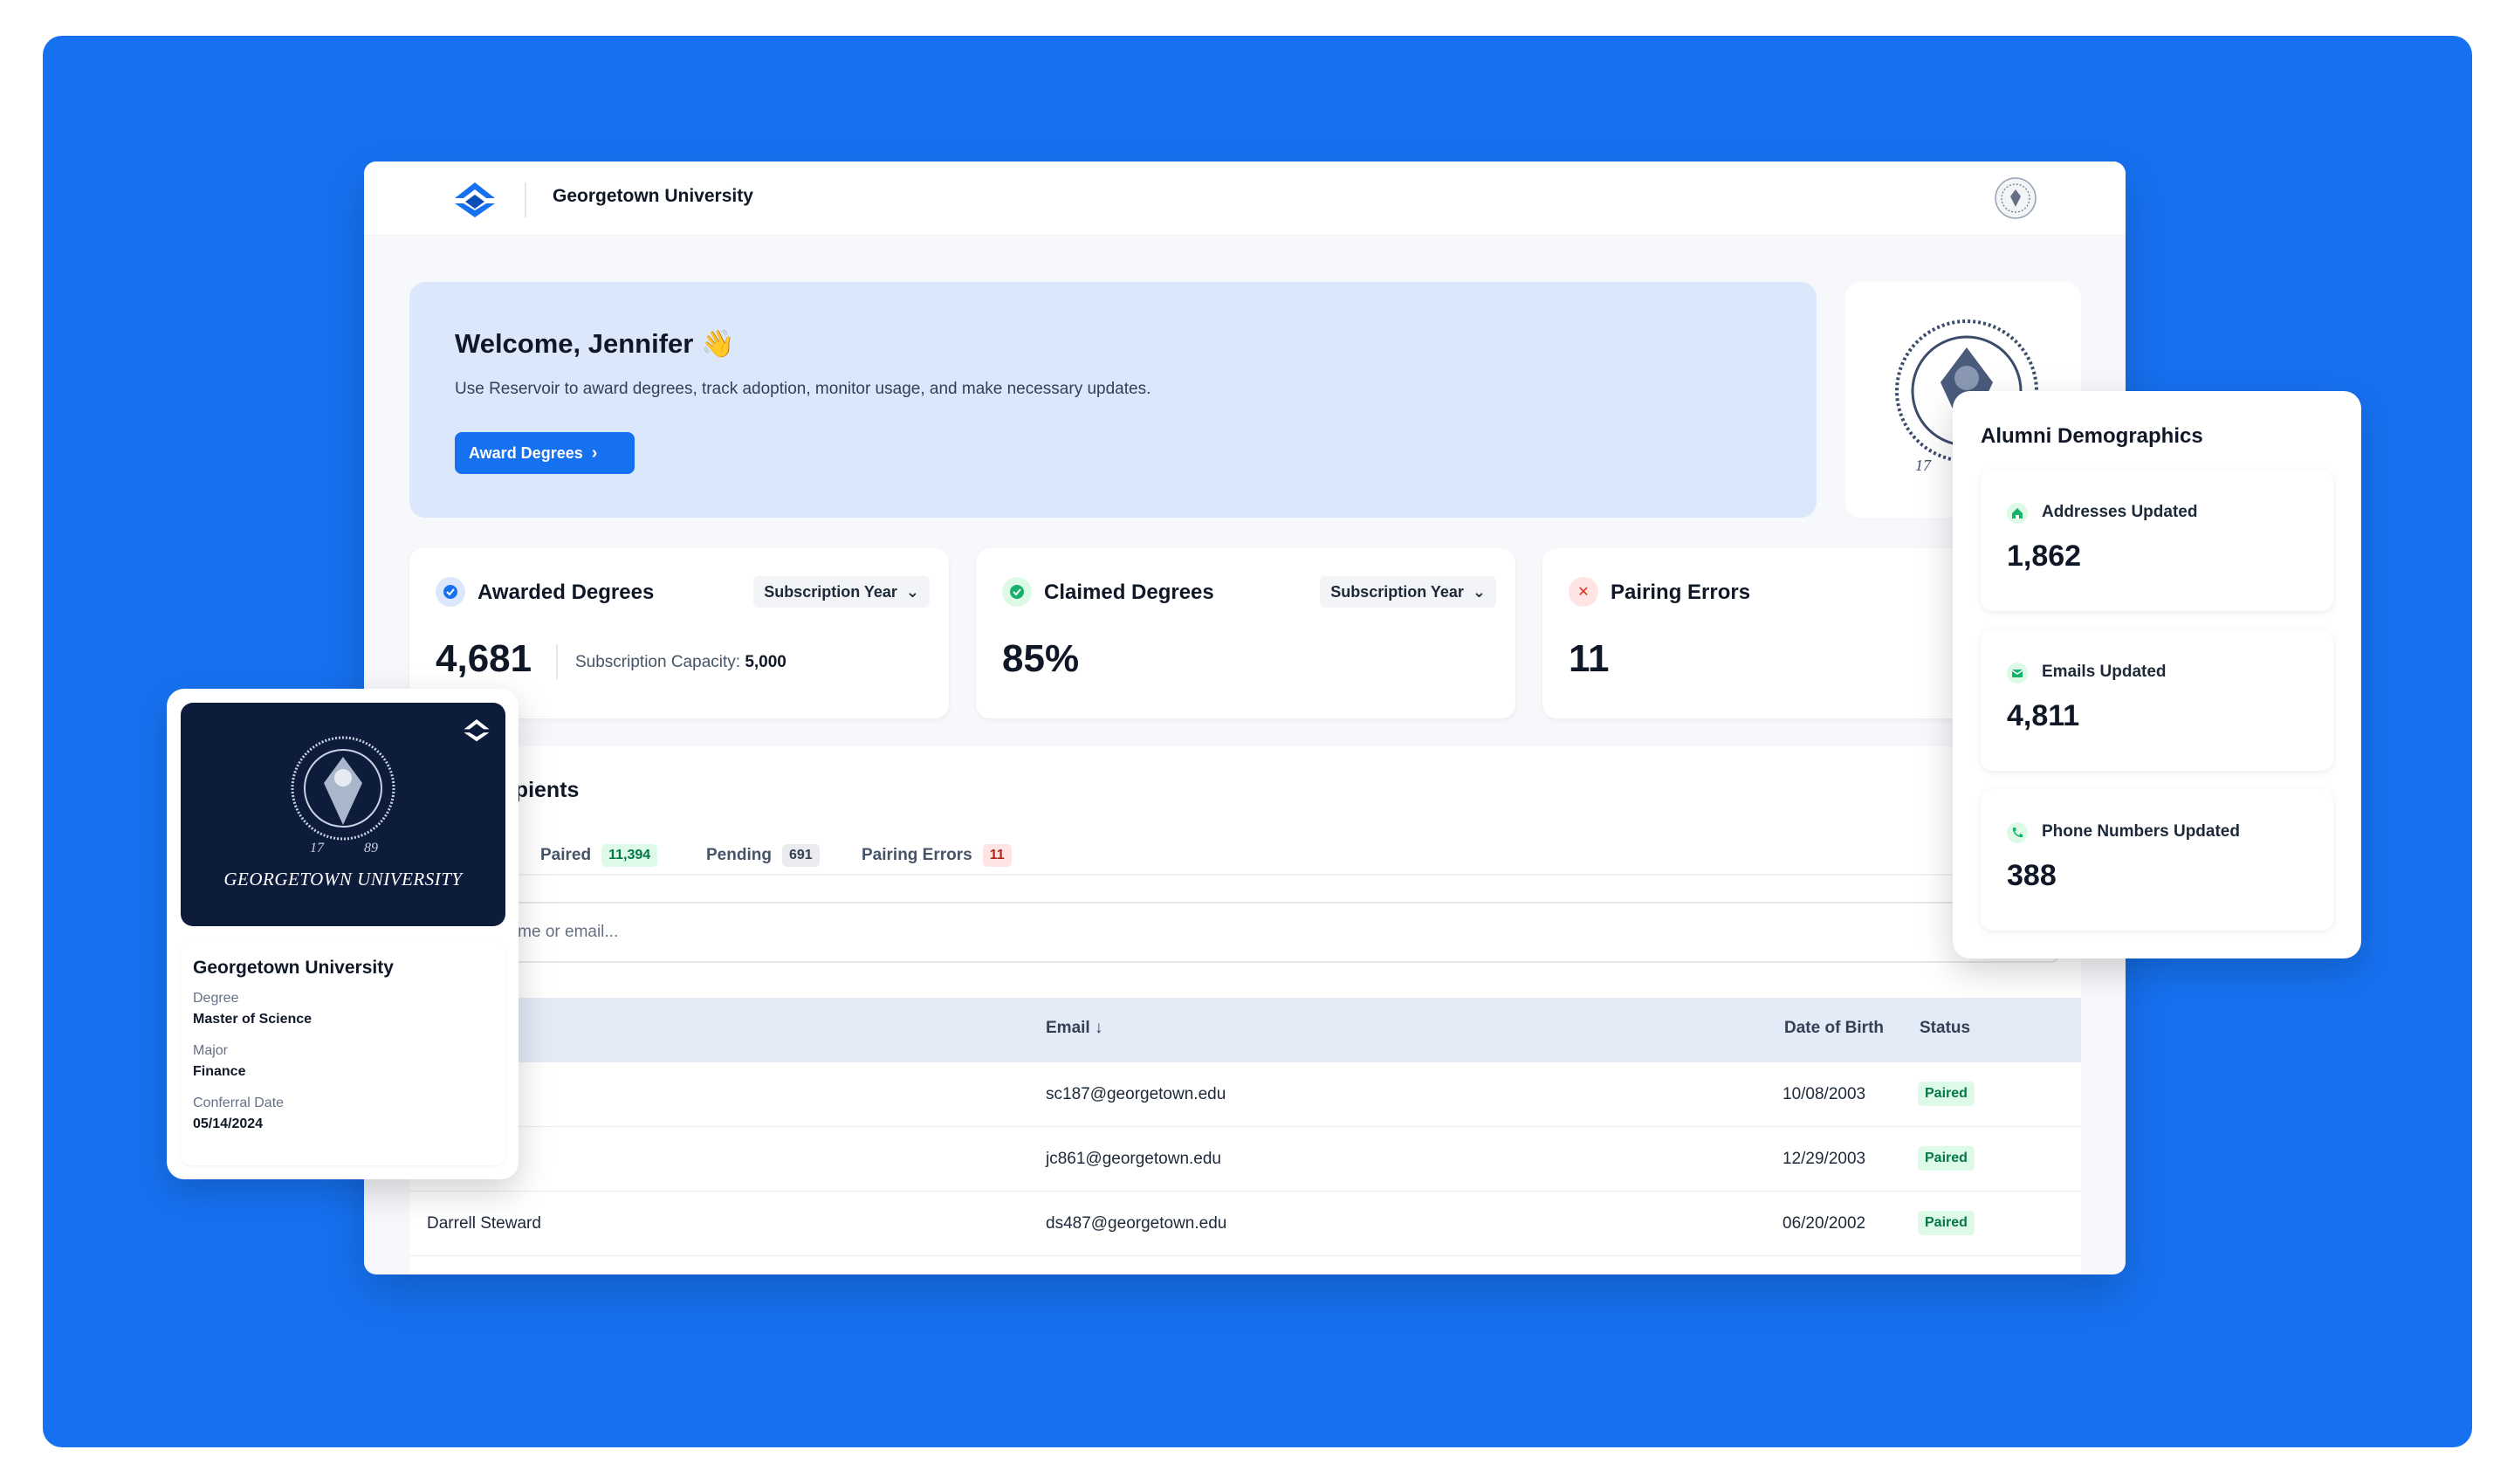  Describe the element at coordinates (917, 855) in the screenshot. I see `tab-label: Pairing Errors` at that location.